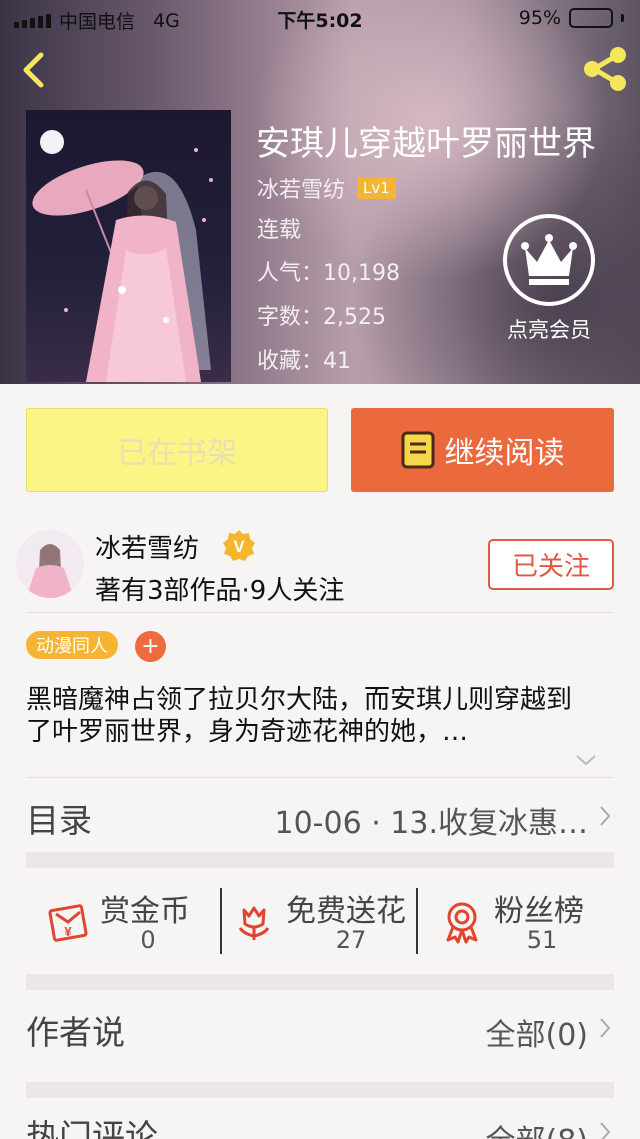 The height and width of the screenshot is (1139, 640). I want to click on in-bookshelf-label: 已在书架, so click(177, 453).